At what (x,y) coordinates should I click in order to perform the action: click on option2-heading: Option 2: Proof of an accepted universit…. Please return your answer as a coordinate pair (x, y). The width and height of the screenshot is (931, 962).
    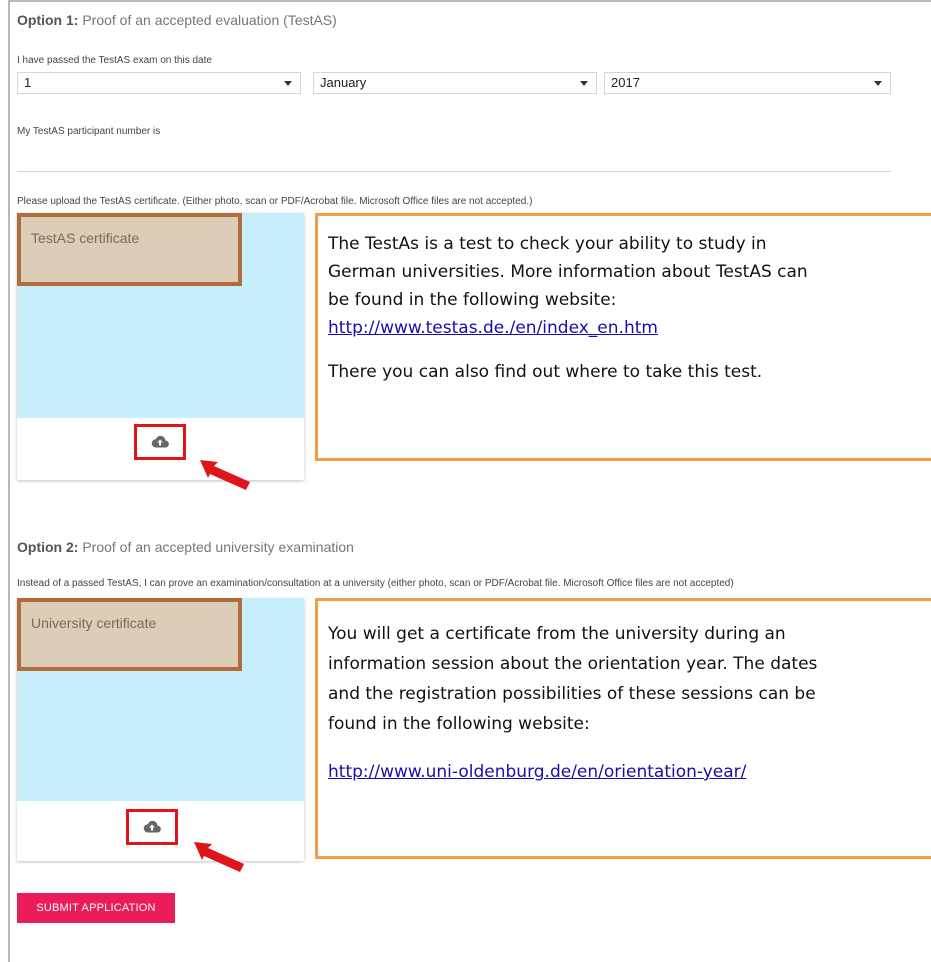
    Looking at the image, I should click on (185, 547).